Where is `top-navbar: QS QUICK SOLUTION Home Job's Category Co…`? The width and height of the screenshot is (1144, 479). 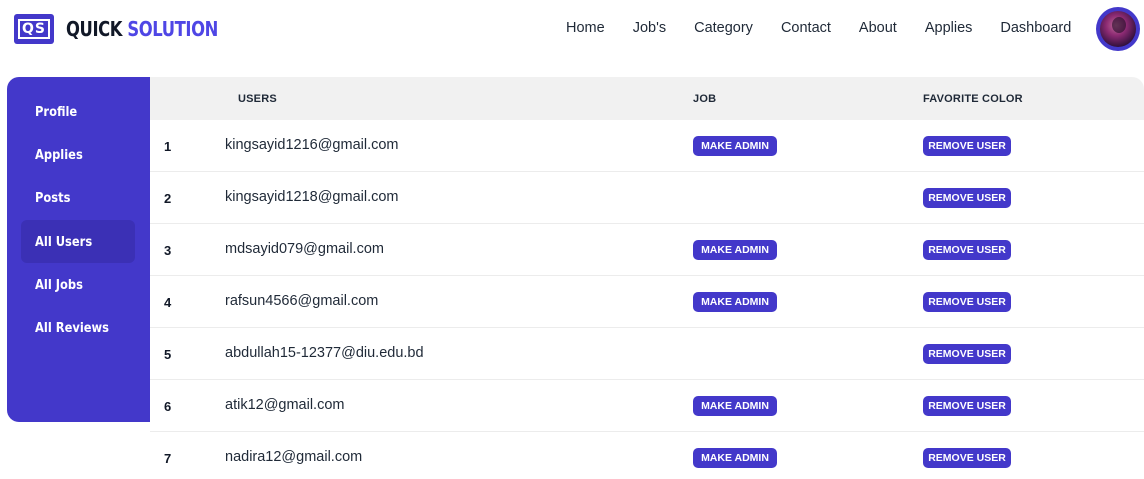 top-navbar: QS QUICK SOLUTION Home Job's Category Co… is located at coordinates (572, 31).